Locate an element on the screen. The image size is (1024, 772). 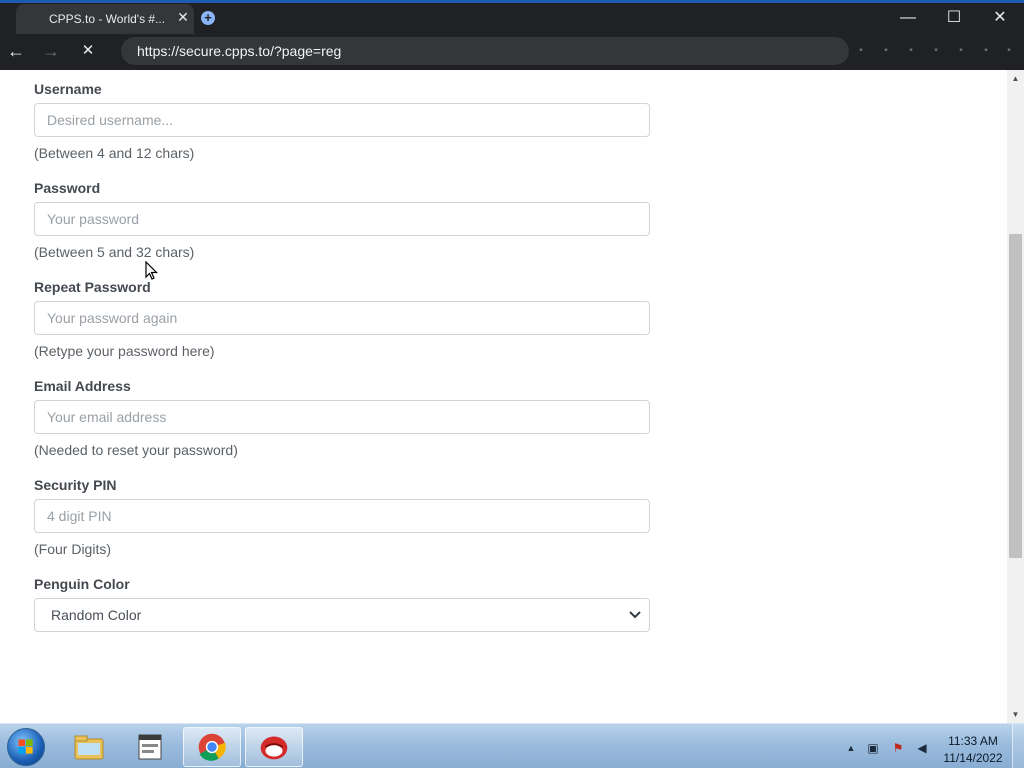
network-icon: ▣ is located at coordinates (873, 748).